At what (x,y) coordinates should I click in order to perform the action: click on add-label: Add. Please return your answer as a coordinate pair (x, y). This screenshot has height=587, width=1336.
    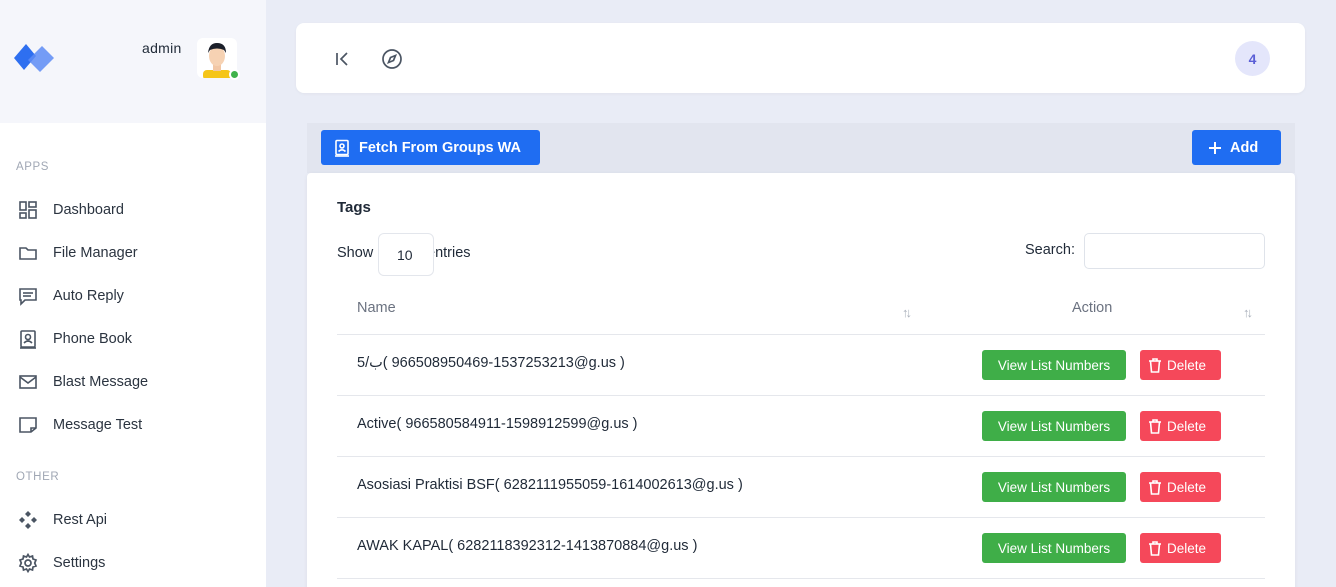
    Looking at the image, I should click on (1244, 147).